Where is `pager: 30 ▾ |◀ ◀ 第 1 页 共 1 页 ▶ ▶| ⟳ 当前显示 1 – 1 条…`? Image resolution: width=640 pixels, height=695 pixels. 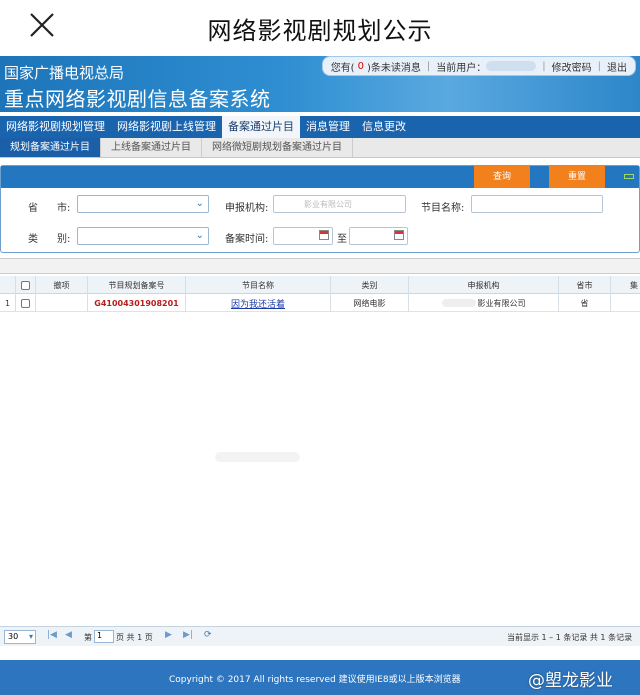 pager: 30 ▾ |◀ ◀ 第 1 页 共 1 页 ▶ ▶| ⟳ 当前显示 1 – 1 条… is located at coordinates (320, 636).